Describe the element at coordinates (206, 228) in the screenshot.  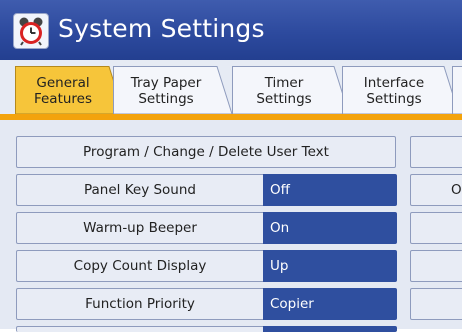
I see `setting-warm-up-beeper: Warm-up Beeper On` at that location.